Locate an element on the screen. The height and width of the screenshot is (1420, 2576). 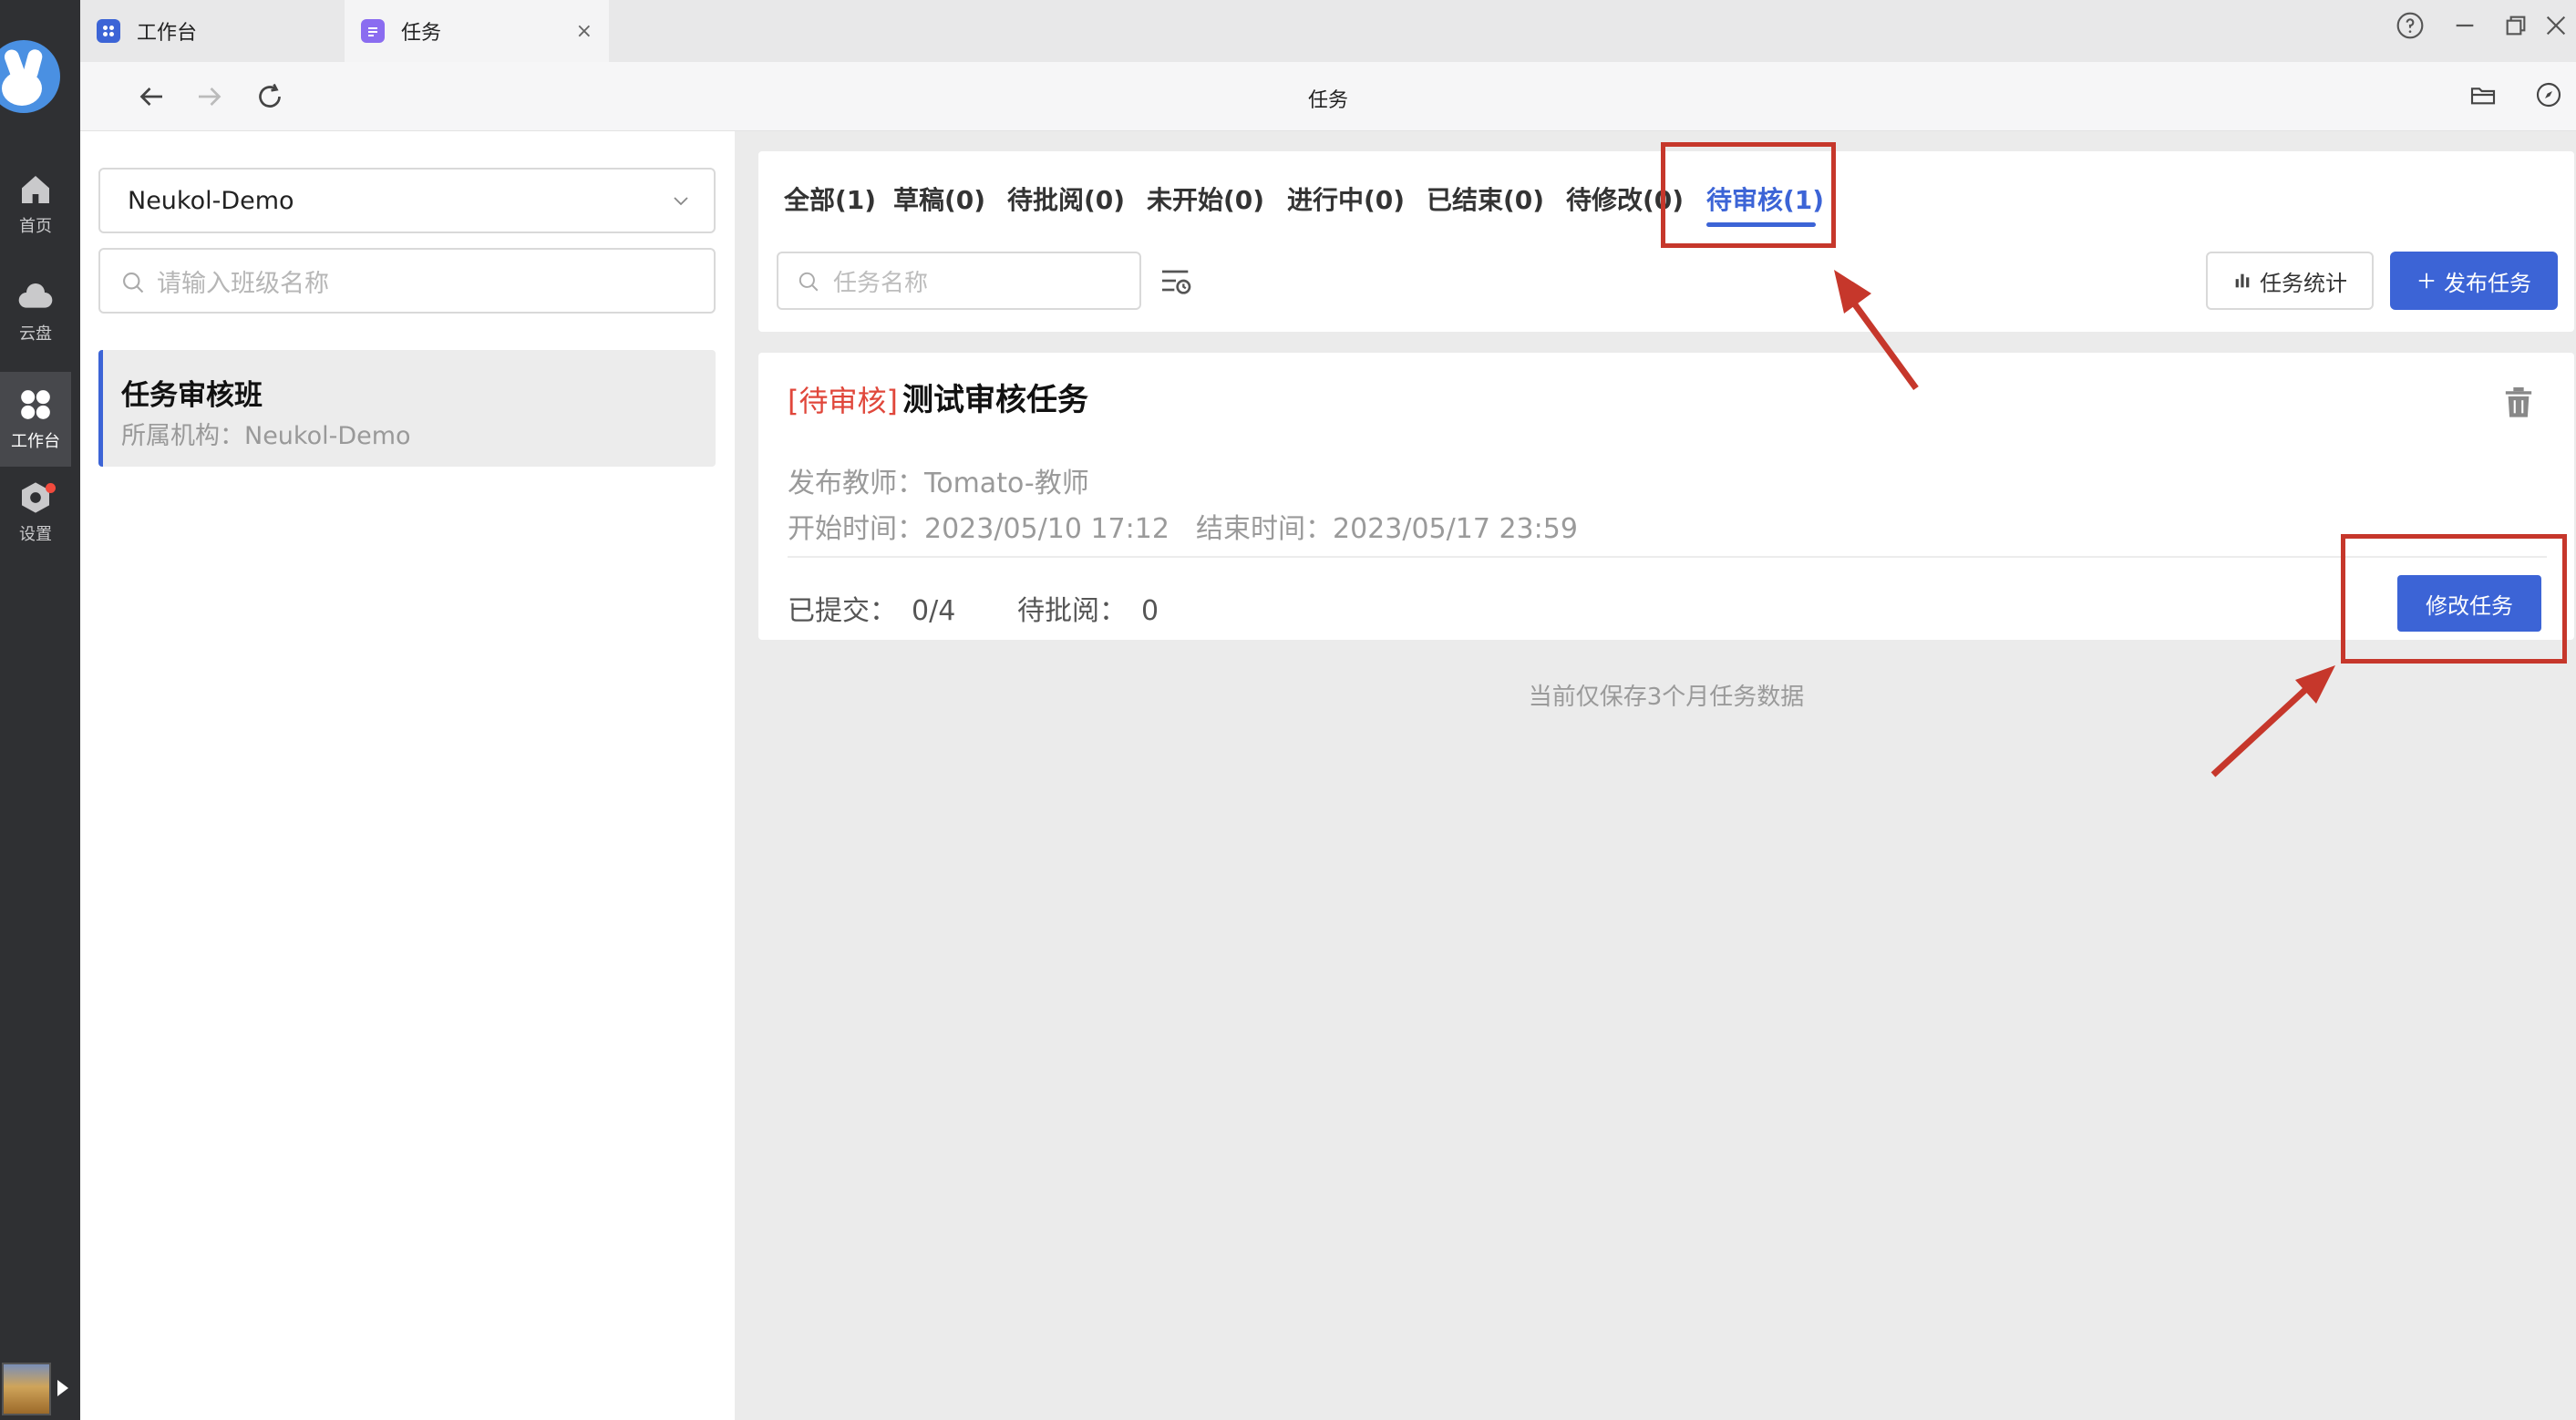
task-title: 测试审核任务 is located at coordinates (995, 397).